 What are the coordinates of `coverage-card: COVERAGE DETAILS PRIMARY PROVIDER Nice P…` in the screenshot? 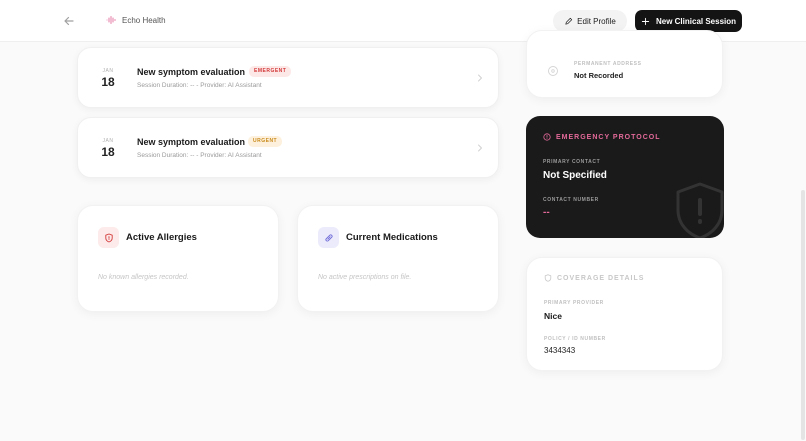 It's located at (624, 314).